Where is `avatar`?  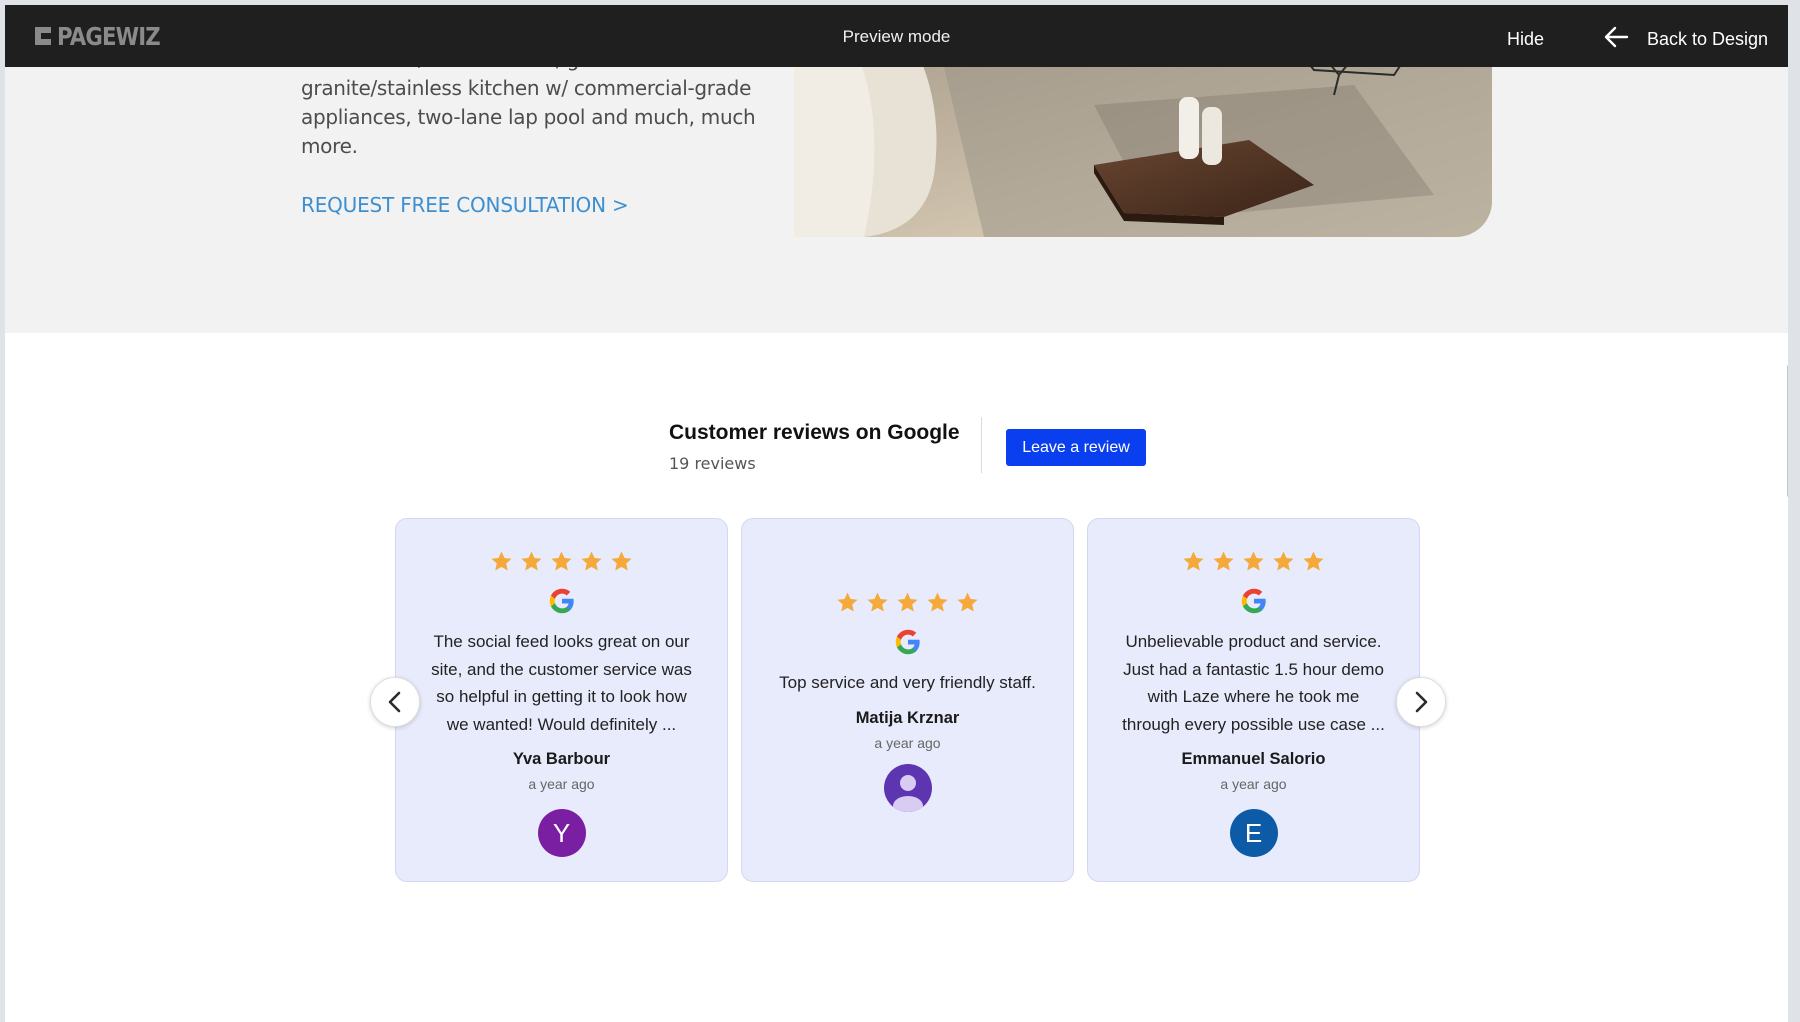
avatar is located at coordinates (907, 787).